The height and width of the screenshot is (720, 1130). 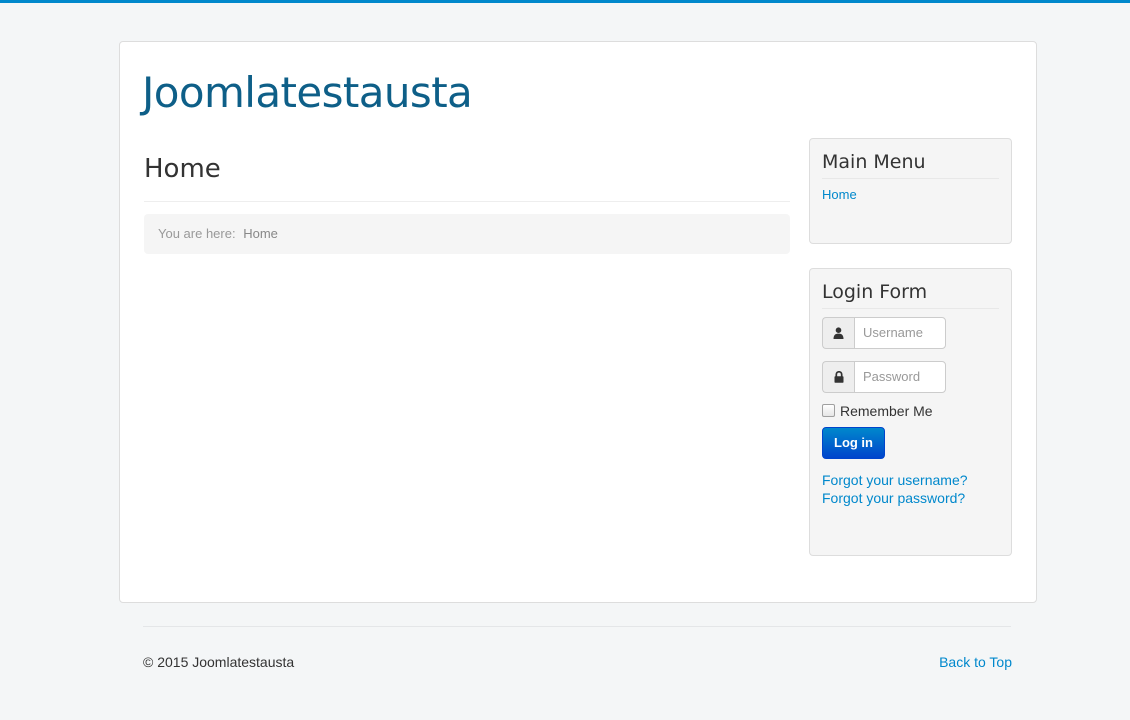 I want to click on main-menu-title: Main Menu, so click(x=910, y=165).